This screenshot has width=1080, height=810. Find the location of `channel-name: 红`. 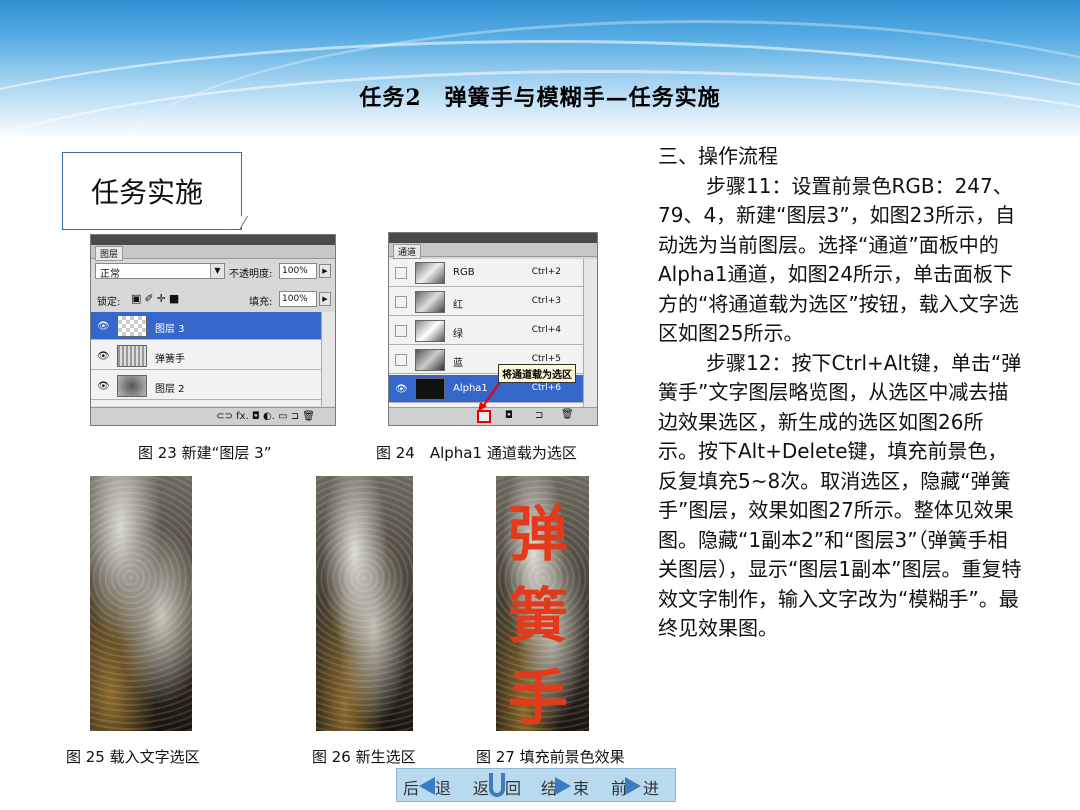

channel-name: 红 is located at coordinates (458, 305).